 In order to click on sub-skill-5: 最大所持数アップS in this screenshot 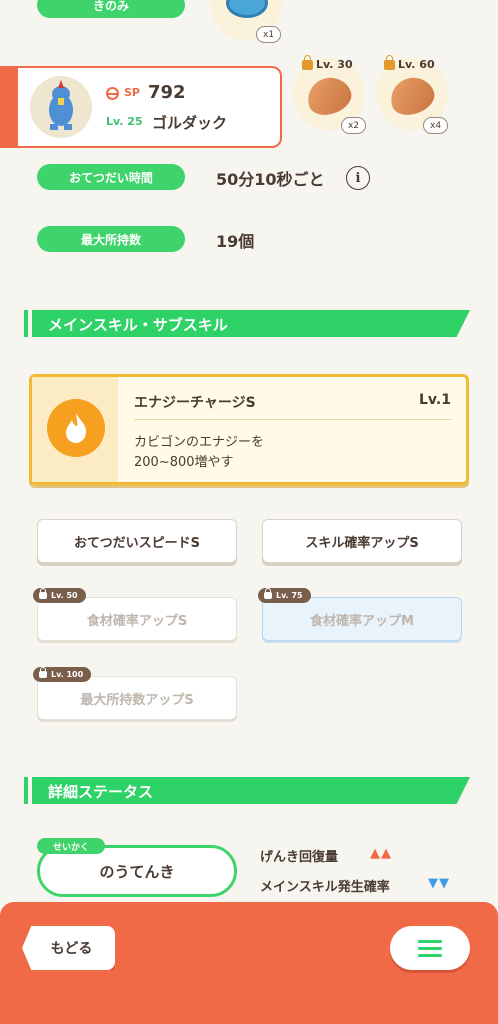, I will do `click(137, 698)`.